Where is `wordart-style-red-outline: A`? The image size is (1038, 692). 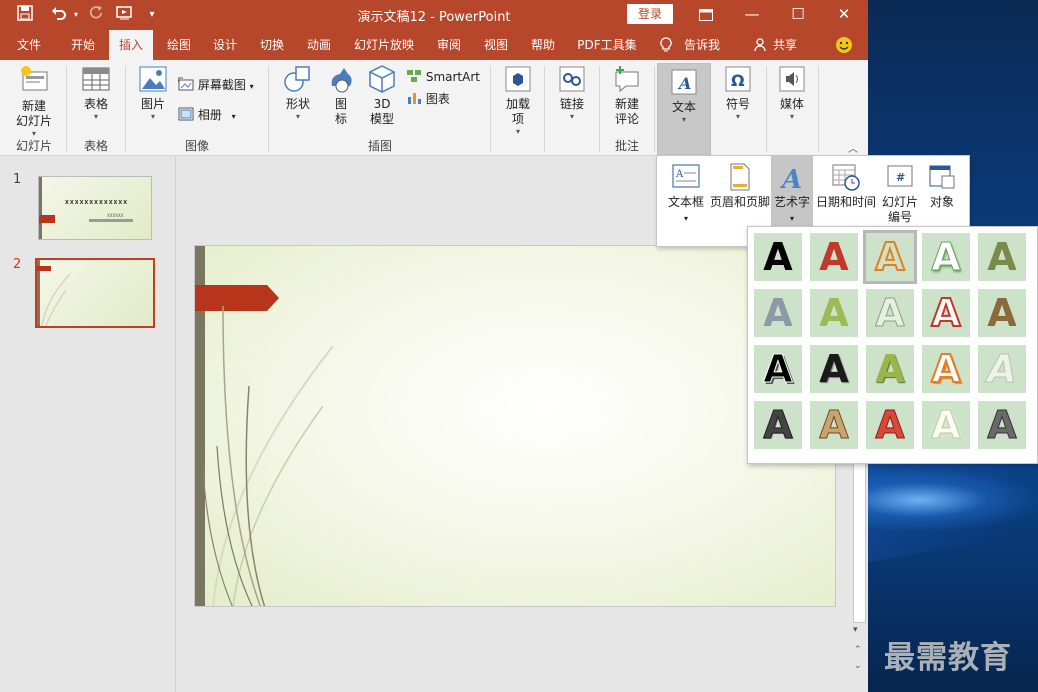 wordart-style-red-outline: A is located at coordinates (946, 313).